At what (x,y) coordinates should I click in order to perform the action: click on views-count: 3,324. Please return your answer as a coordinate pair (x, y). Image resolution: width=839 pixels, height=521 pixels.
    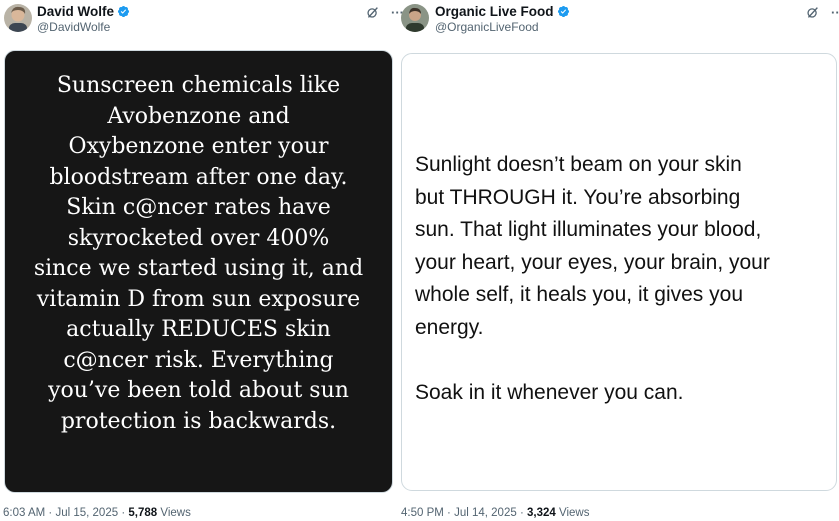
    Looking at the image, I should click on (541, 513).